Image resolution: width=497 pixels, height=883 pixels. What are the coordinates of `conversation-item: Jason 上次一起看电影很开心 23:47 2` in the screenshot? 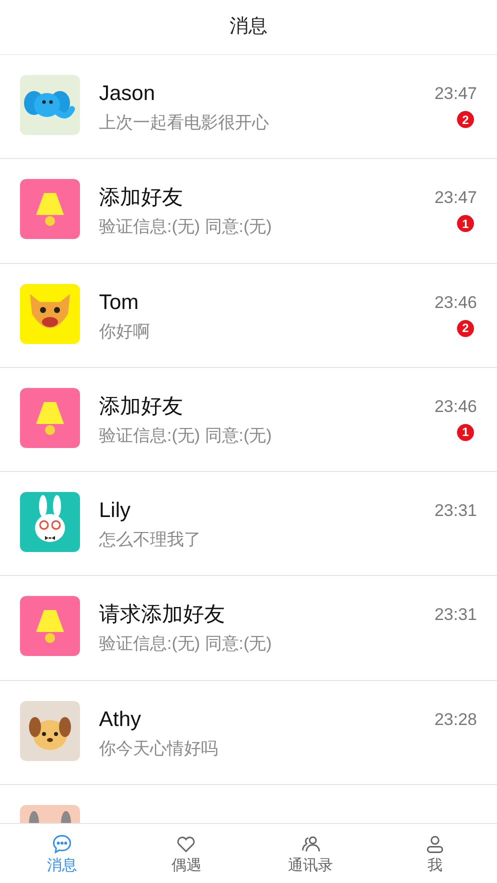 It's located at (248, 107).